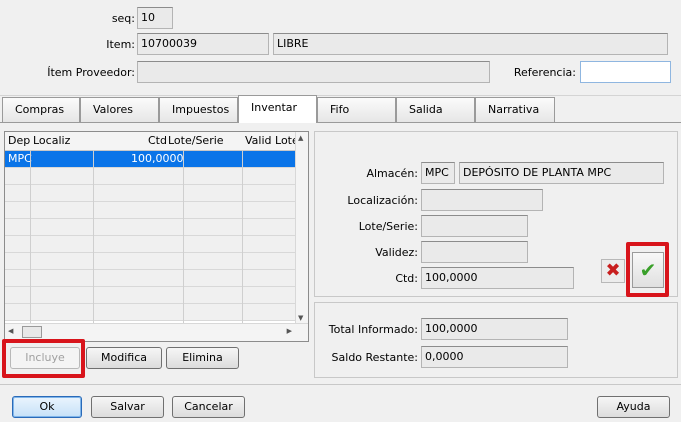  Describe the element at coordinates (392, 173) in the screenshot. I see `warehouse-label: Almacén:` at that location.